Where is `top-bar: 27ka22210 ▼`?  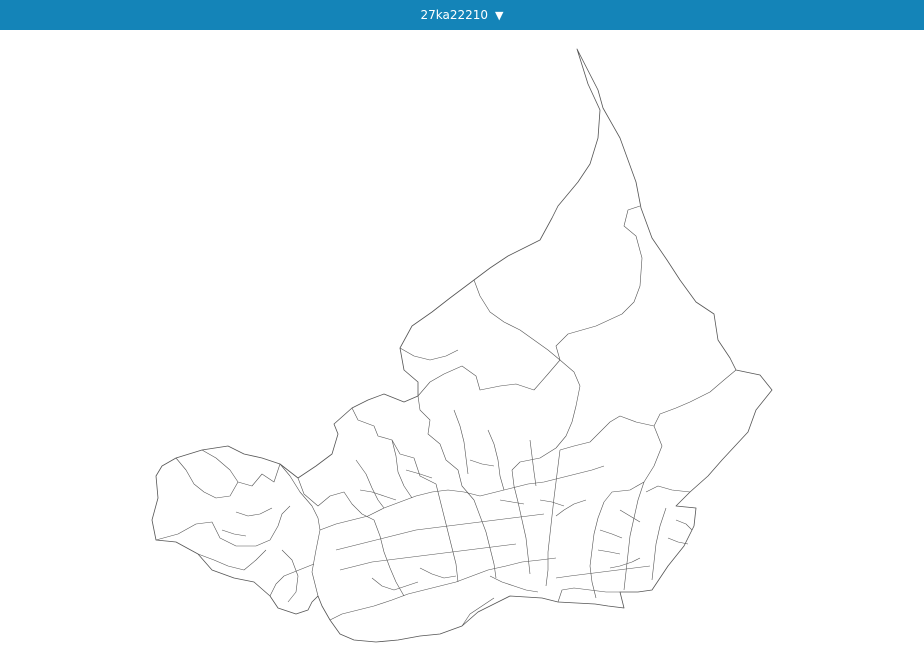
top-bar: 27ka22210 ▼ is located at coordinates (462, 15).